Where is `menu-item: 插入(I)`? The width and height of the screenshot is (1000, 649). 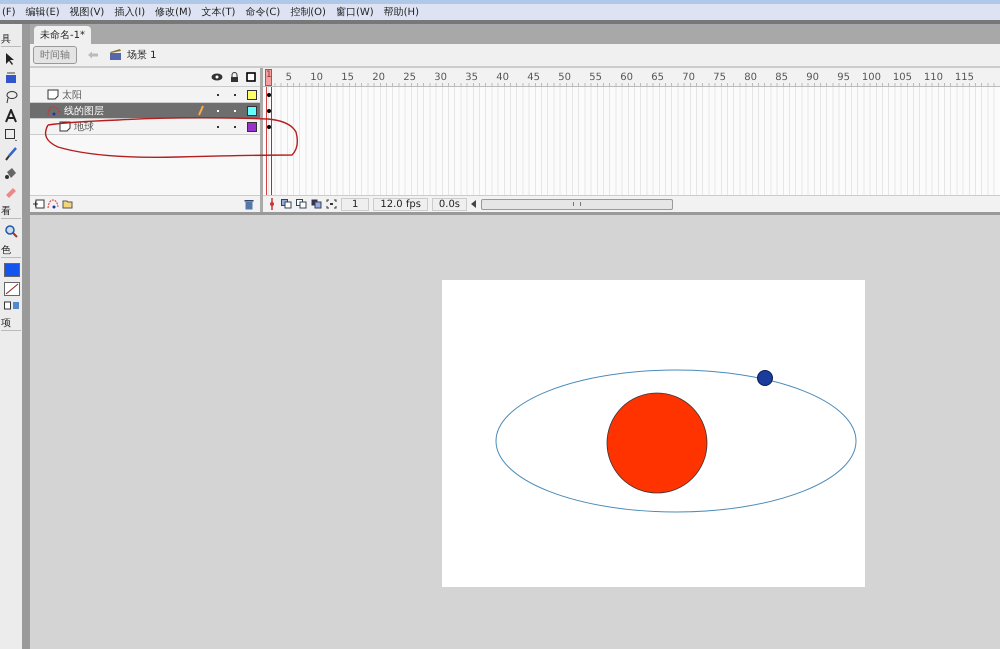
menu-item: 插入(I) is located at coordinates (134, 12).